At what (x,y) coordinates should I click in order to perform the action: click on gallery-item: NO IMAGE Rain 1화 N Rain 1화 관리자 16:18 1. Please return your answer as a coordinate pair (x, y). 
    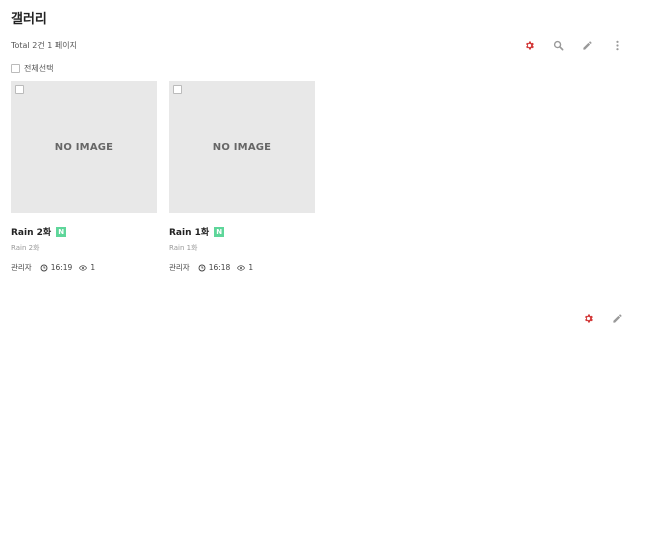
    Looking at the image, I should click on (242, 177).